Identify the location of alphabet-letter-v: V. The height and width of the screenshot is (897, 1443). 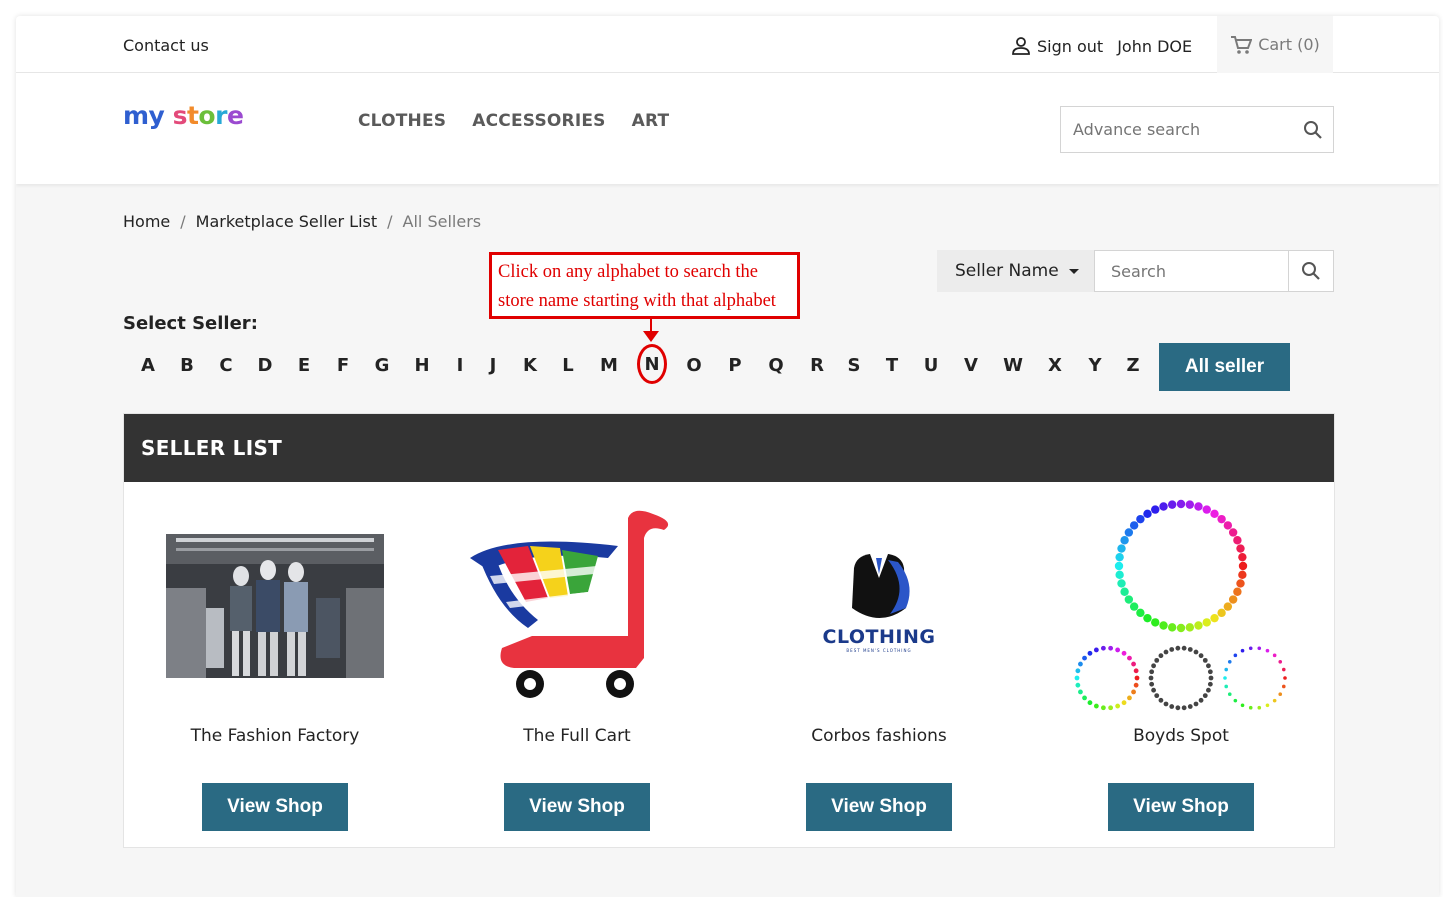
(971, 365).